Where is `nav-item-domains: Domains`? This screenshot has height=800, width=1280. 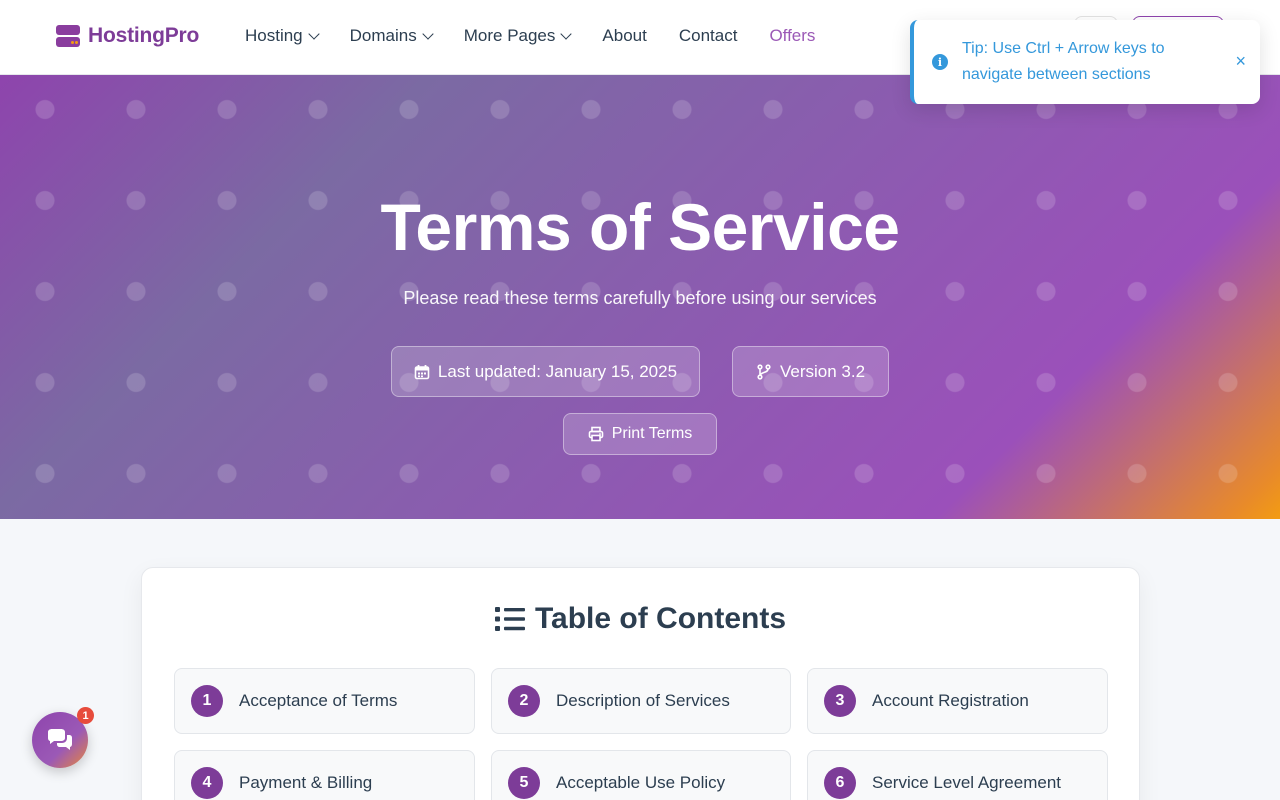 nav-item-domains: Domains is located at coordinates (391, 36).